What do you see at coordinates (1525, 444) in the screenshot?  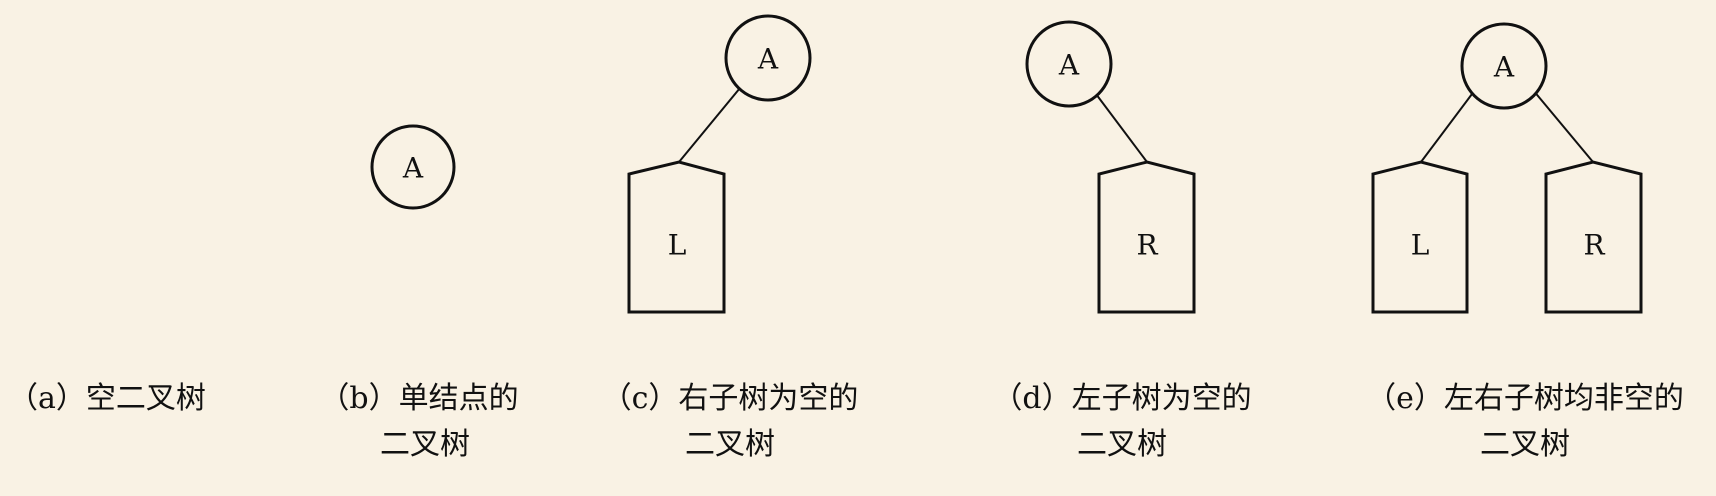 I see `caption-e-line2: 二叉树` at bounding box center [1525, 444].